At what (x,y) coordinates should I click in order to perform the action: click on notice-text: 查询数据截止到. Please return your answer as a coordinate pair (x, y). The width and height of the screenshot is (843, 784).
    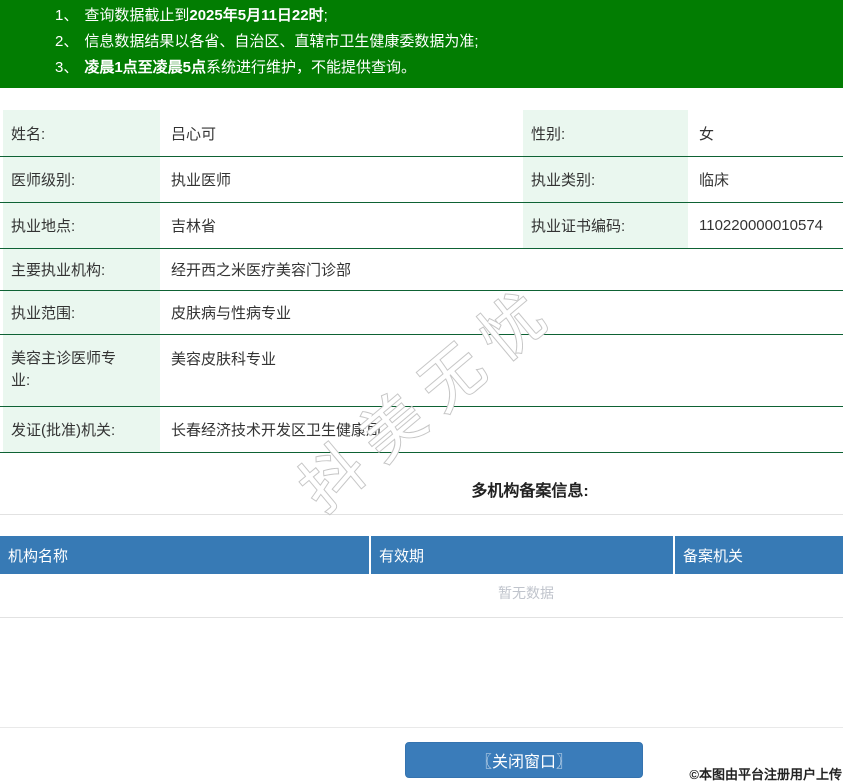
    Looking at the image, I should click on (137, 15).